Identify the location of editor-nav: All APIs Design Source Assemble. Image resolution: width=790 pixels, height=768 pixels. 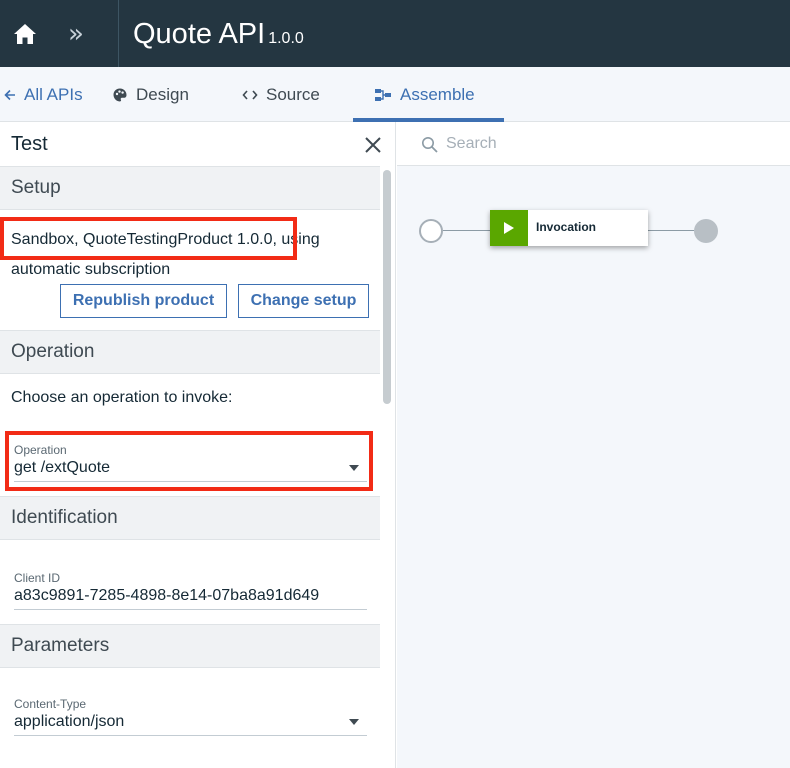
(395, 94).